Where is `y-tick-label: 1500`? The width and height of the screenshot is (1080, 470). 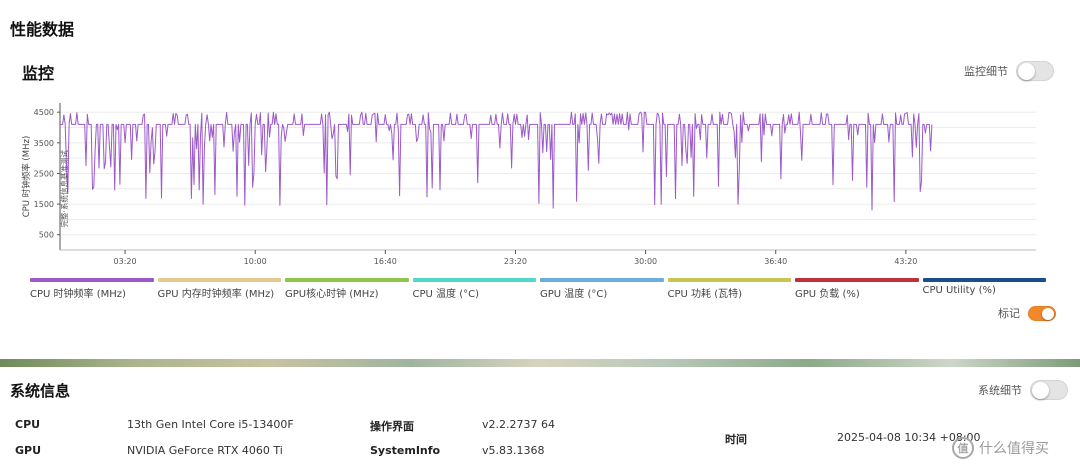 y-tick-label: 1500 is located at coordinates (44, 204).